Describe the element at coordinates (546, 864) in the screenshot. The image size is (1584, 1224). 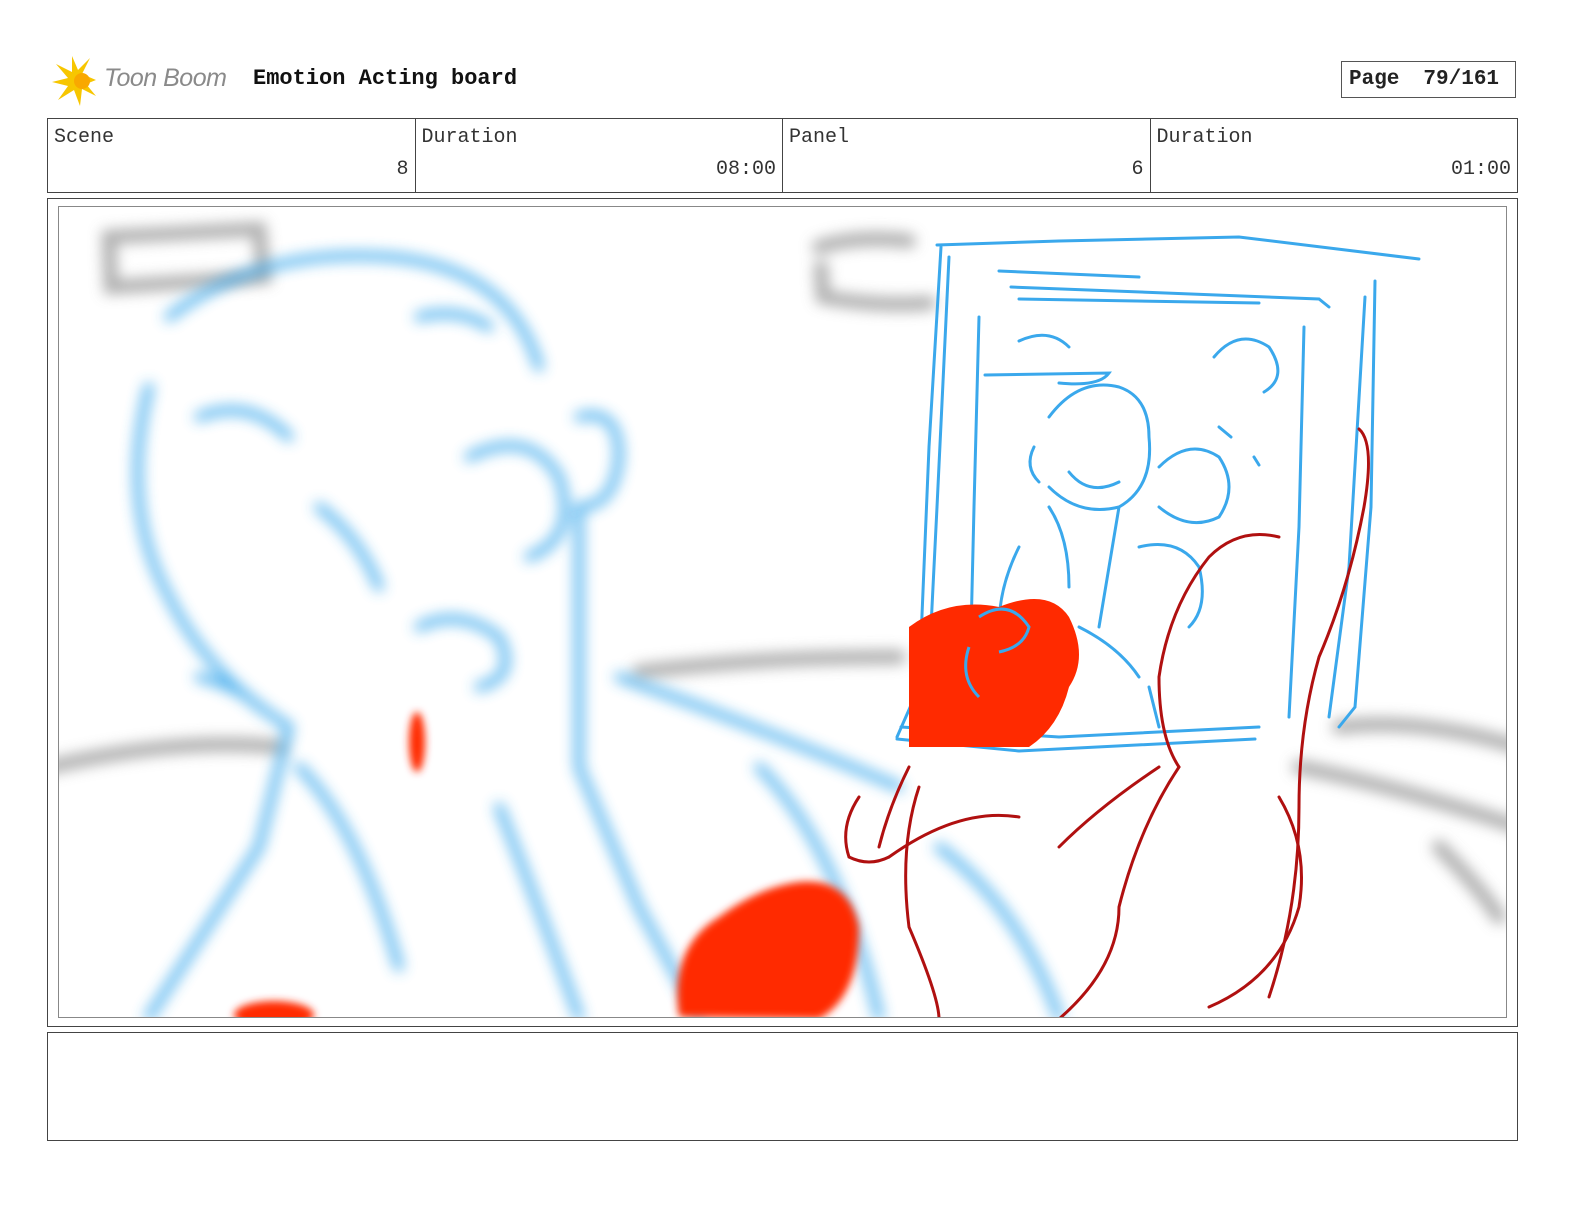
I see `red-accent-shapes` at that location.